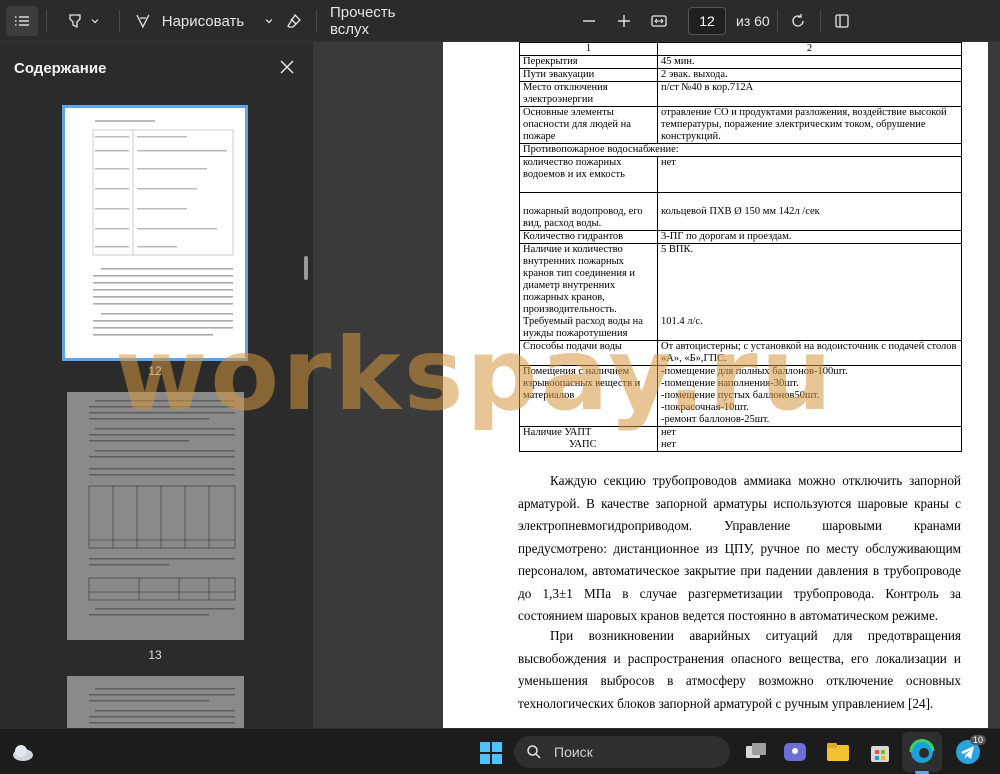 The width and height of the screenshot is (1000, 774). I want to click on cell-line: -покрасочная-10шт., so click(705, 407).